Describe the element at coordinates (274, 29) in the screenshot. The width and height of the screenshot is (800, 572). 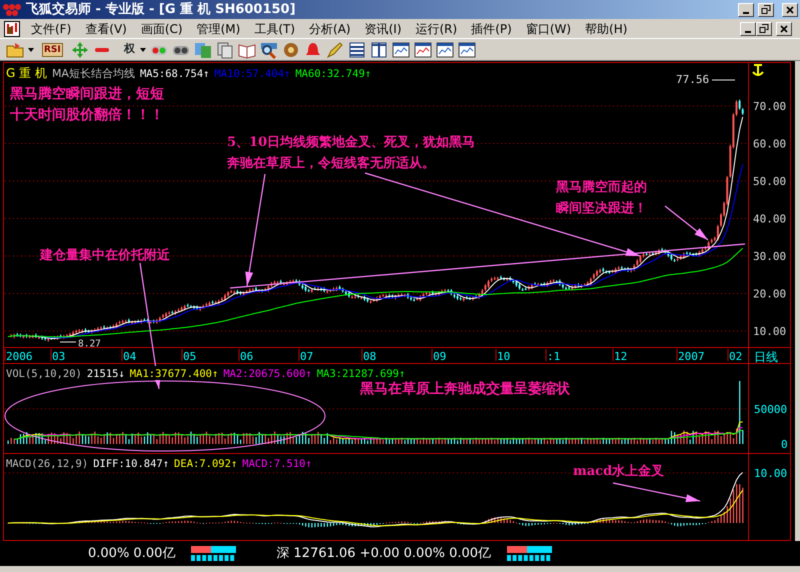
I see `menu-item: 工具(T)` at that location.